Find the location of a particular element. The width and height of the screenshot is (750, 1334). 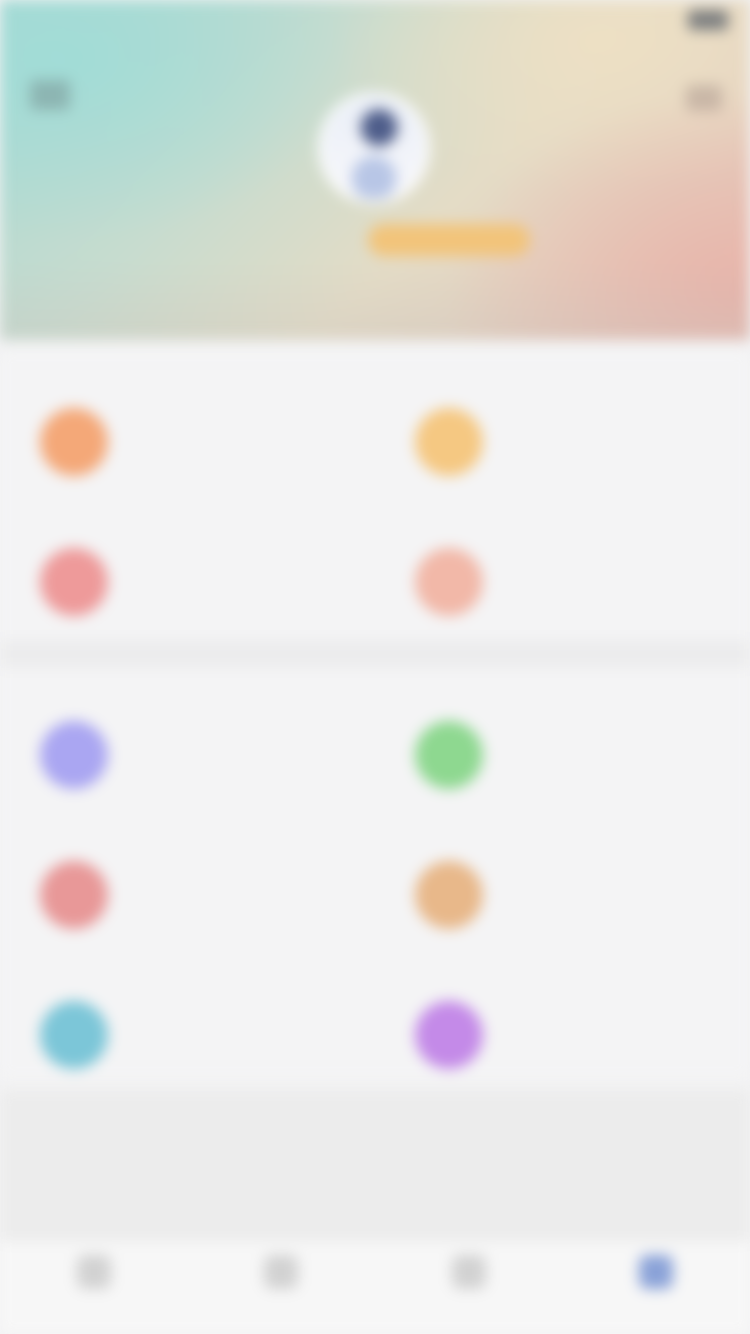

profile-icon is located at coordinates (656, 1272).